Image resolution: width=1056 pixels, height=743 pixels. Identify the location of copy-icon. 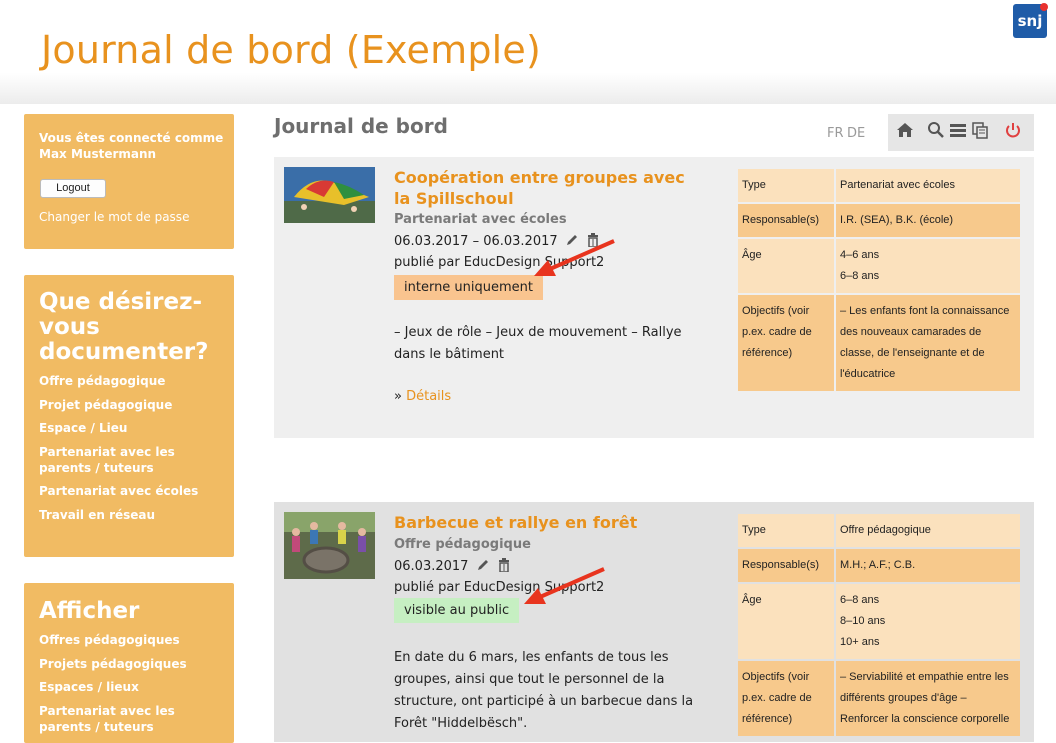
(980, 131).